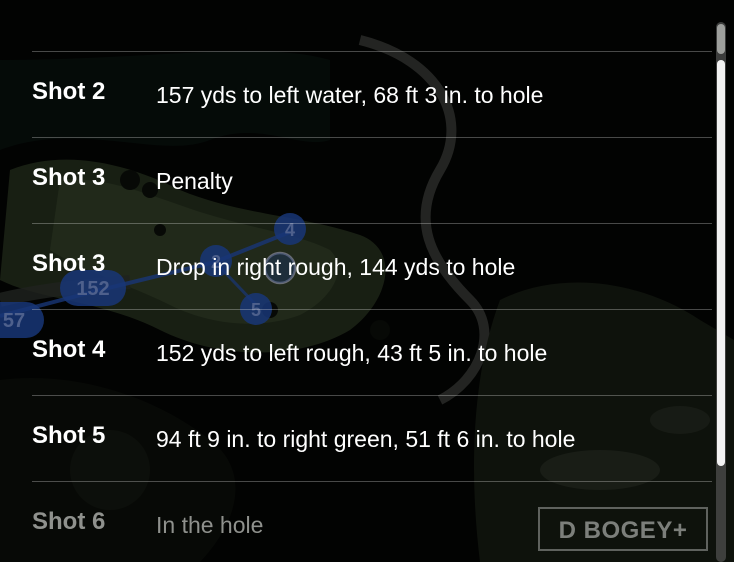  What do you see at coordinates (69, 435) in the screenshot?
I see `shot-label: Shot 5` at bounding box center [69, 435].